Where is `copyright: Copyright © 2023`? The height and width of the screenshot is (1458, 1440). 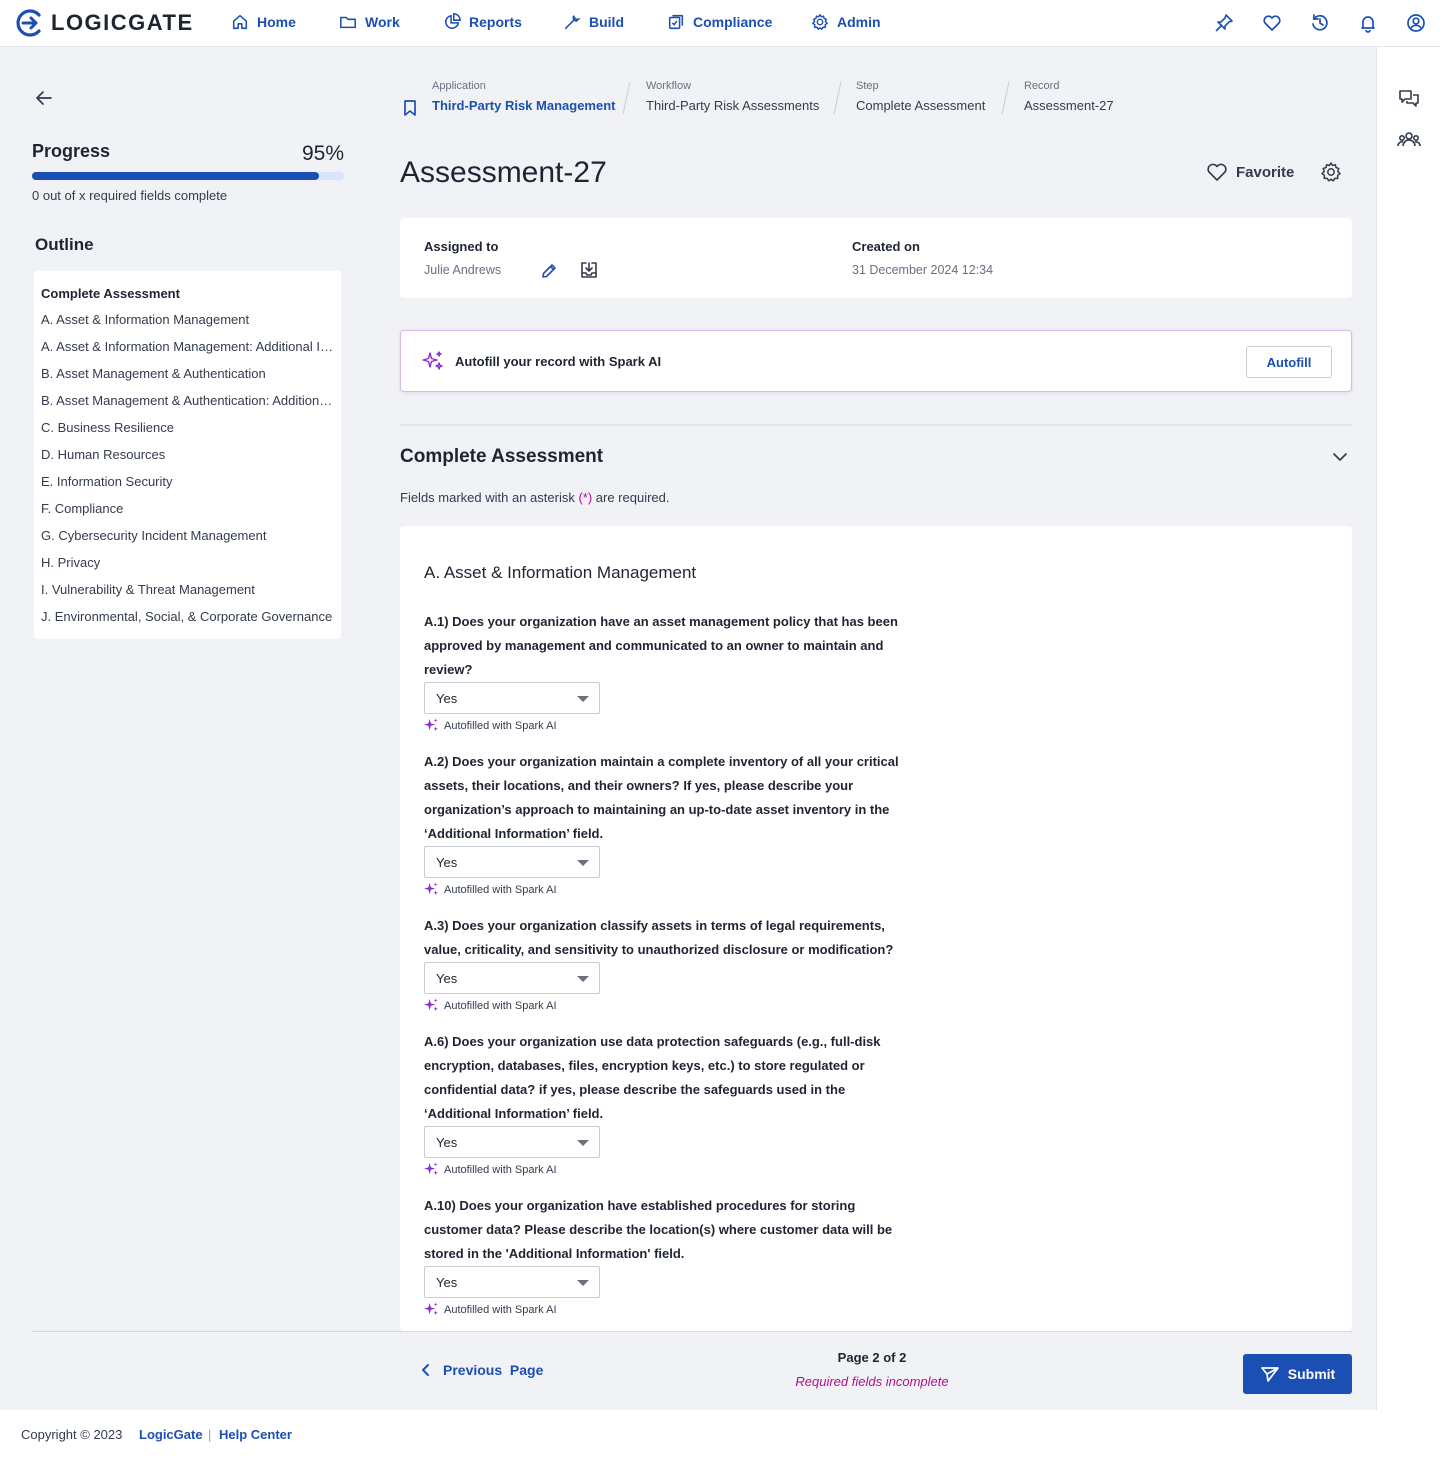 copyright: Copyright © 2023 is located at coordinates (72, 1434).